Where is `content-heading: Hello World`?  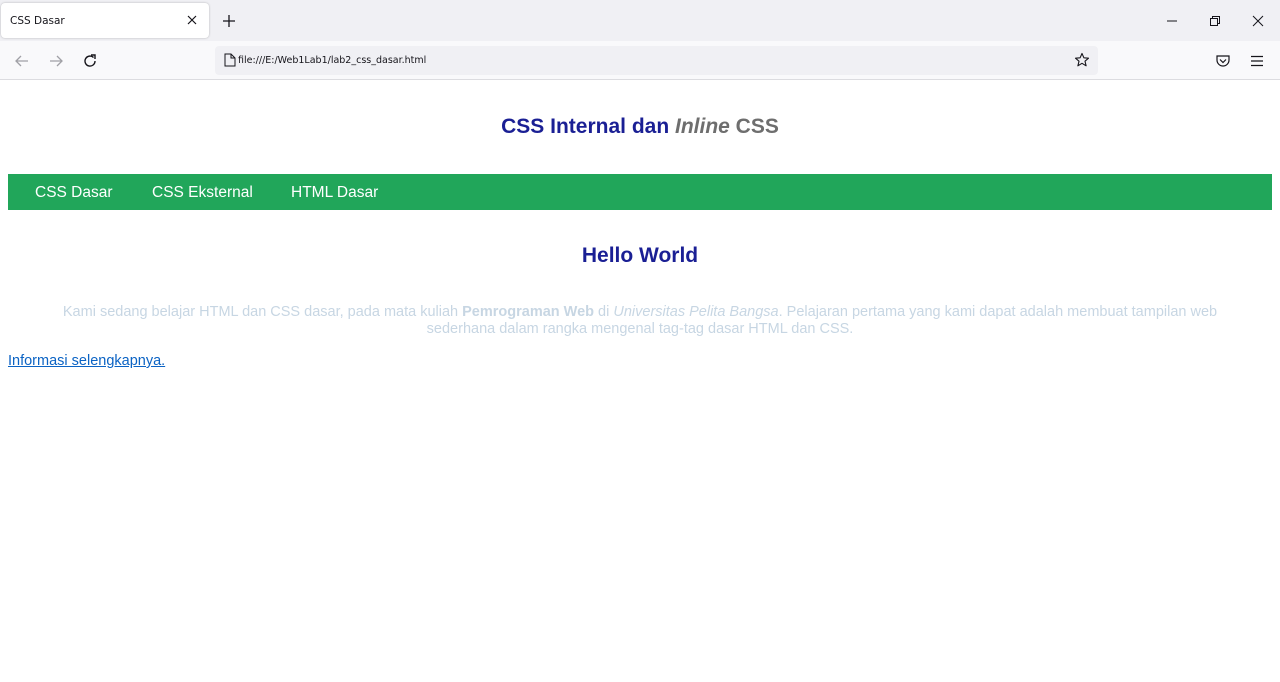 content-heading: Hello World is located at coordinates (640, 255).